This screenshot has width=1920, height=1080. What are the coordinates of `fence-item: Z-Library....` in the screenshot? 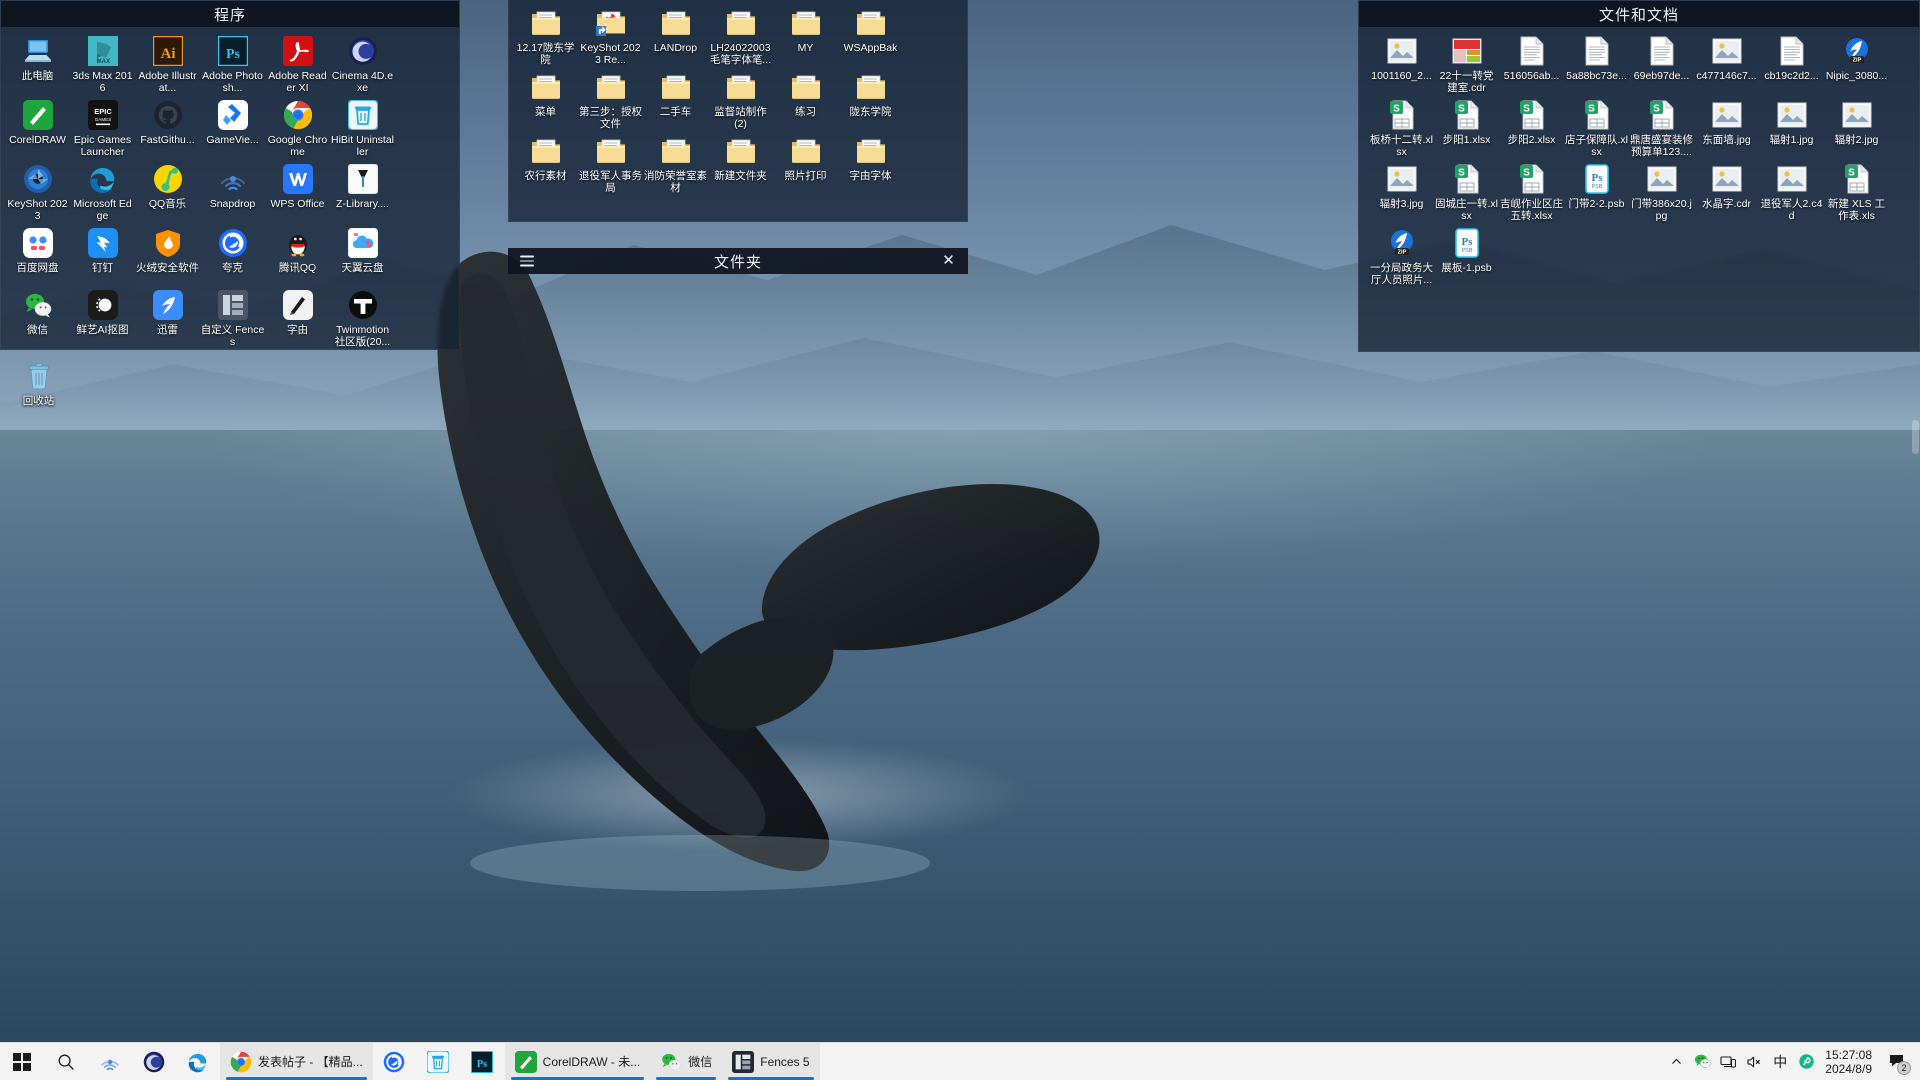 It's located at (362, 193).